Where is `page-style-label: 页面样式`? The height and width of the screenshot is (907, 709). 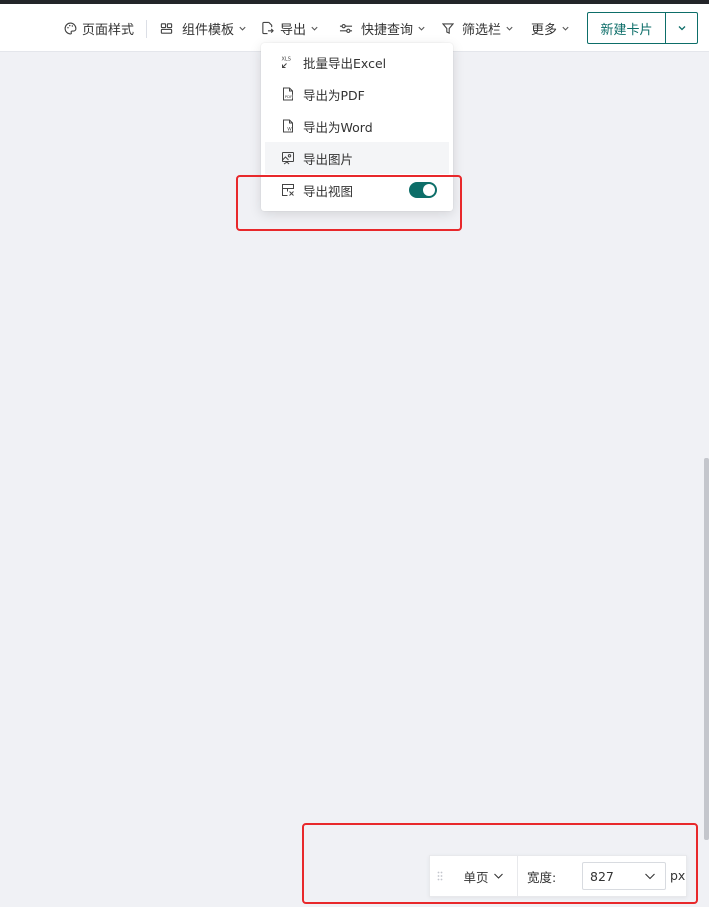 page-style-label: 页面样式 is located at coordinates (108, 30).